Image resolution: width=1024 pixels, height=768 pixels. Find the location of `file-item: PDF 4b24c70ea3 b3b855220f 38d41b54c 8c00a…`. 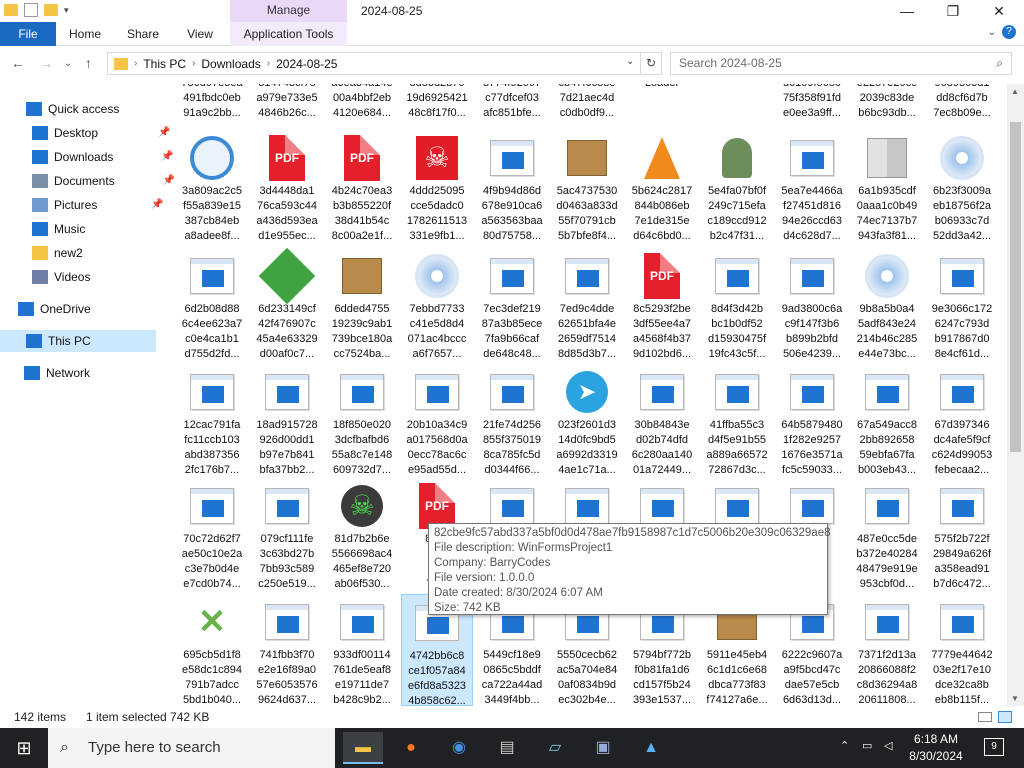

file-item: PDF 4b24c70ea3 b3b855220f 38d41b54c 8c00a… is located at coordinates (362, 186).